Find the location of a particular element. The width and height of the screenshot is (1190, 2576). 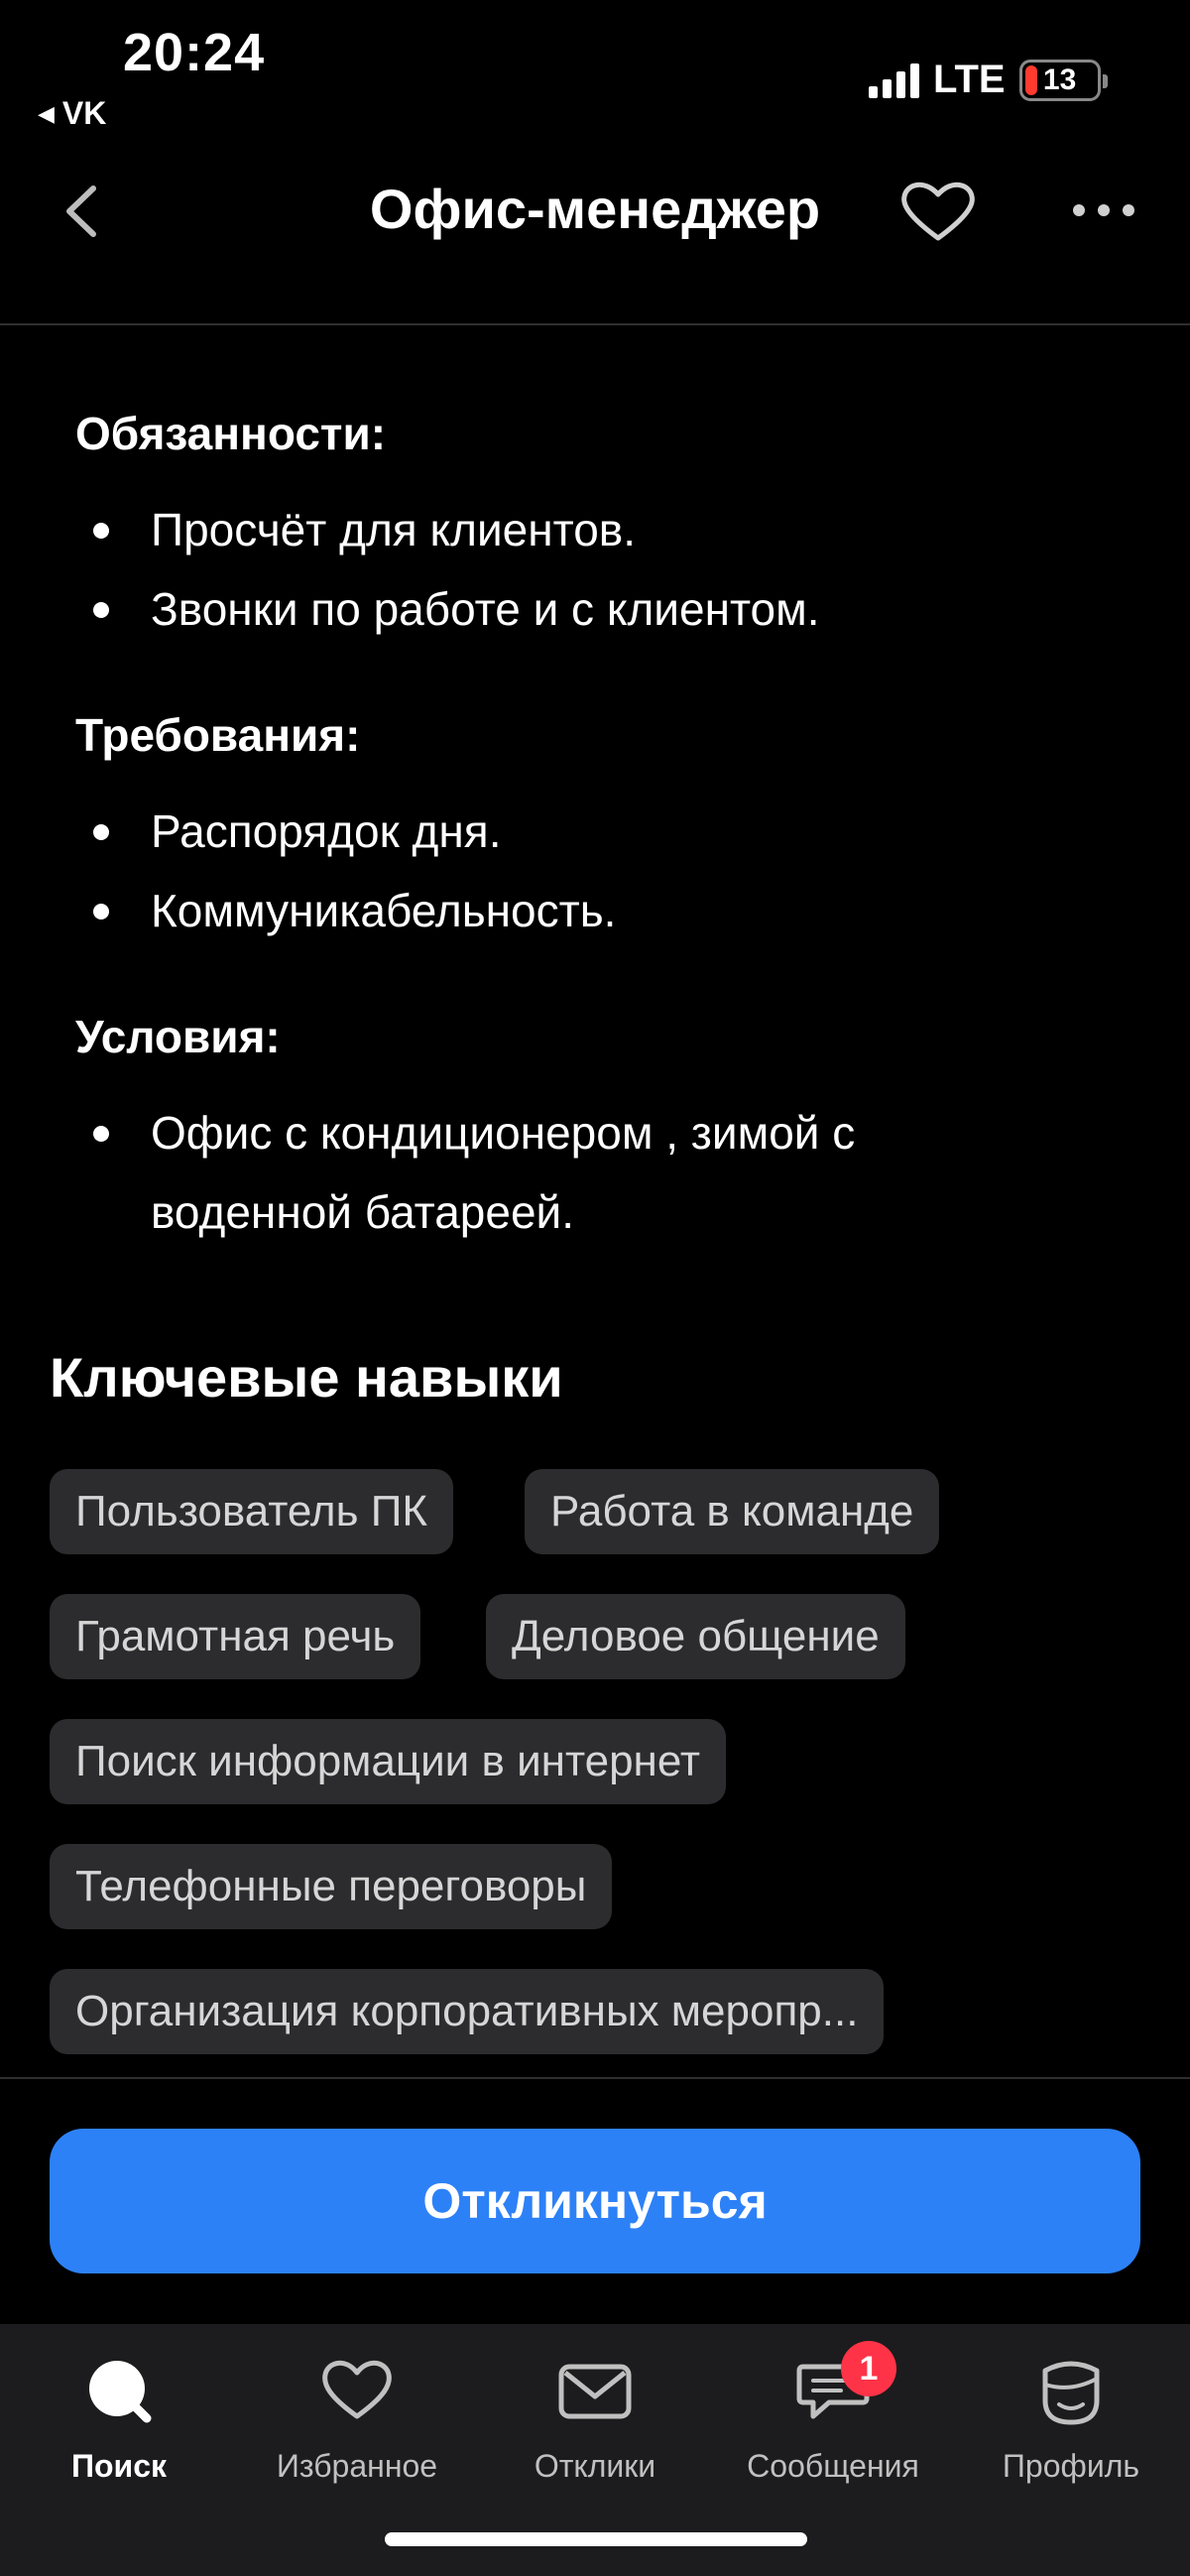

back-to-app-link: ◀ VK is located at coordinates (72, 113).